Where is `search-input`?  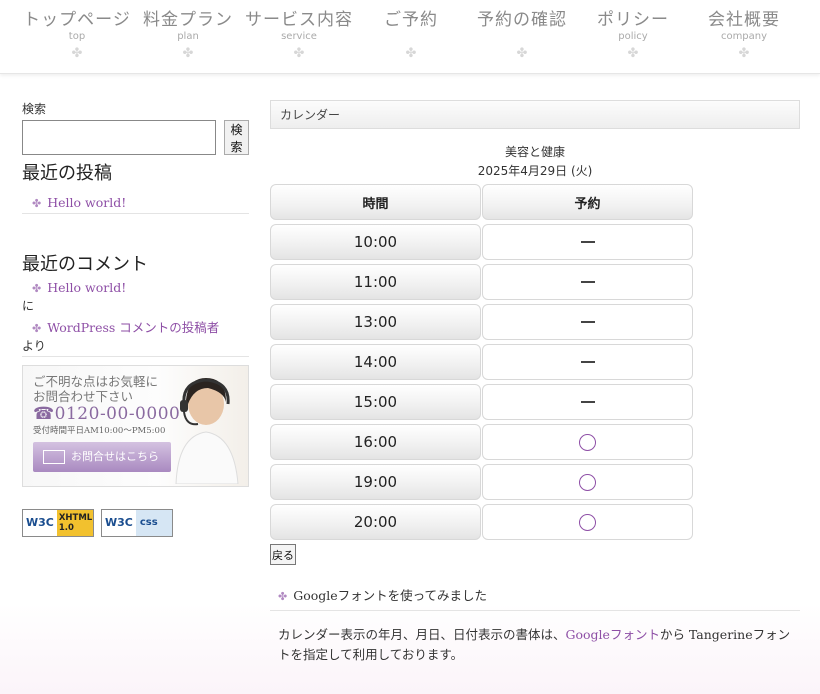 search-input is located at coordinates (119, 137).